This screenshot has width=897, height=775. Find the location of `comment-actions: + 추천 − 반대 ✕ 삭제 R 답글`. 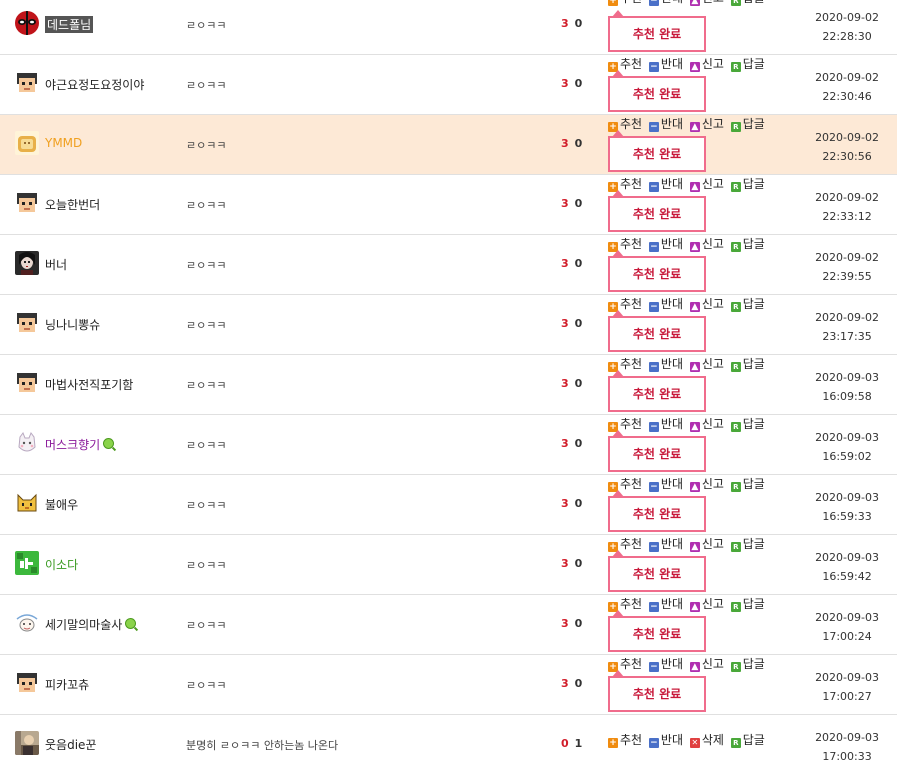

comment-actions: + 추천 − 반대 ✕ 삭제 R 답글 is located at coordinates (688, 739).